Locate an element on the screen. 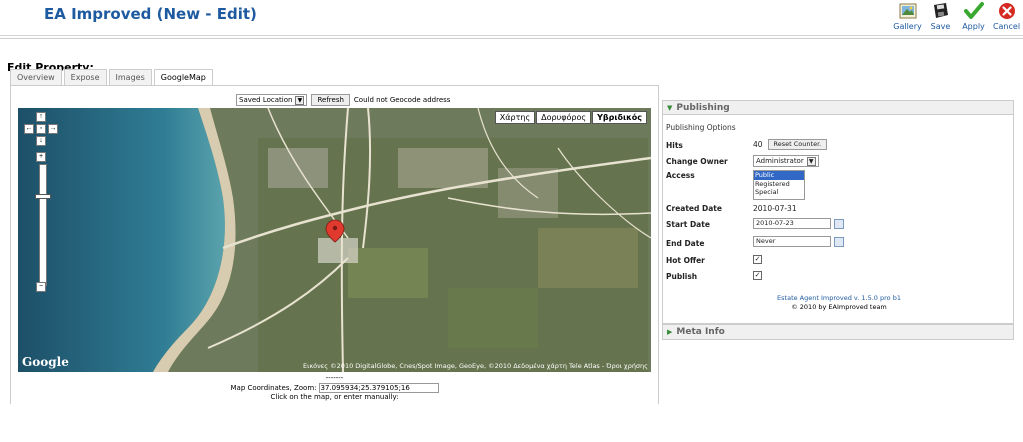 The height and width of the screenshot is (442, 1023). apply-button: Apply is located at coordinates (973, 17).